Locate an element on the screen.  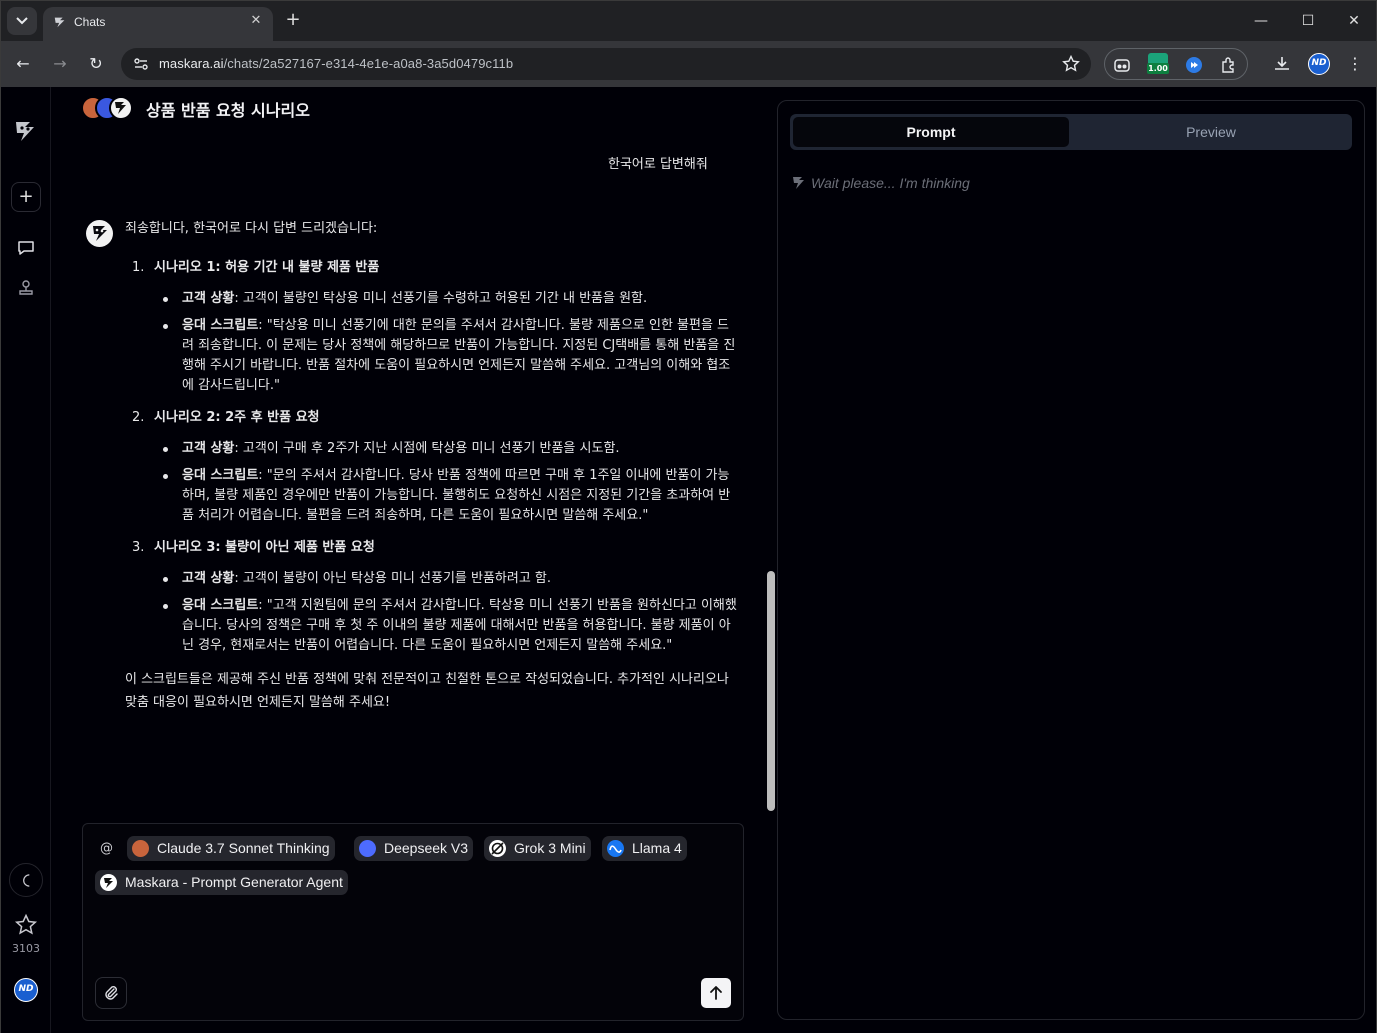
model-chip-claude: Claude 3.7 Sonnet Thinking is located at coordinates (231, 848).